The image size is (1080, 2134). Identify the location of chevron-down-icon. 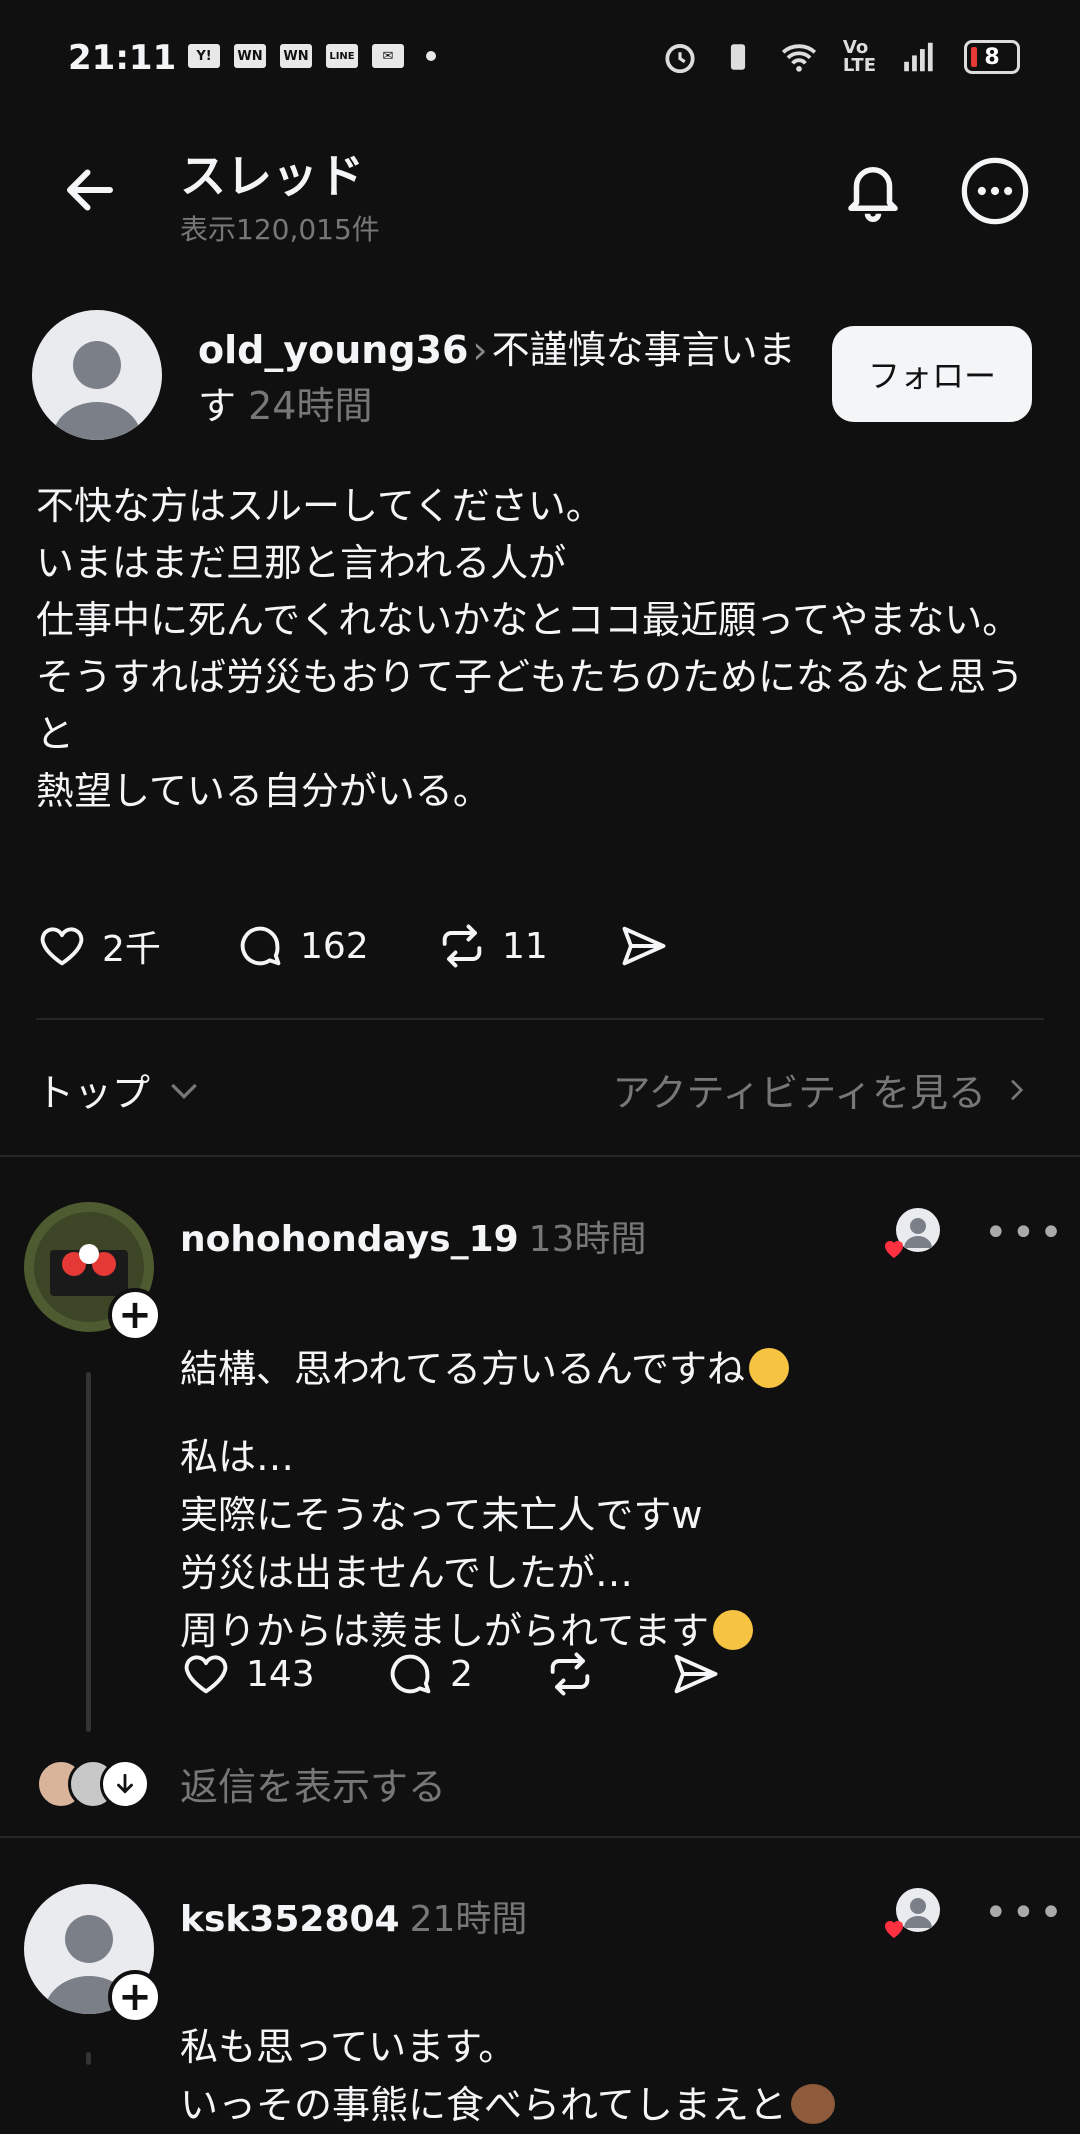
(184, 1091).